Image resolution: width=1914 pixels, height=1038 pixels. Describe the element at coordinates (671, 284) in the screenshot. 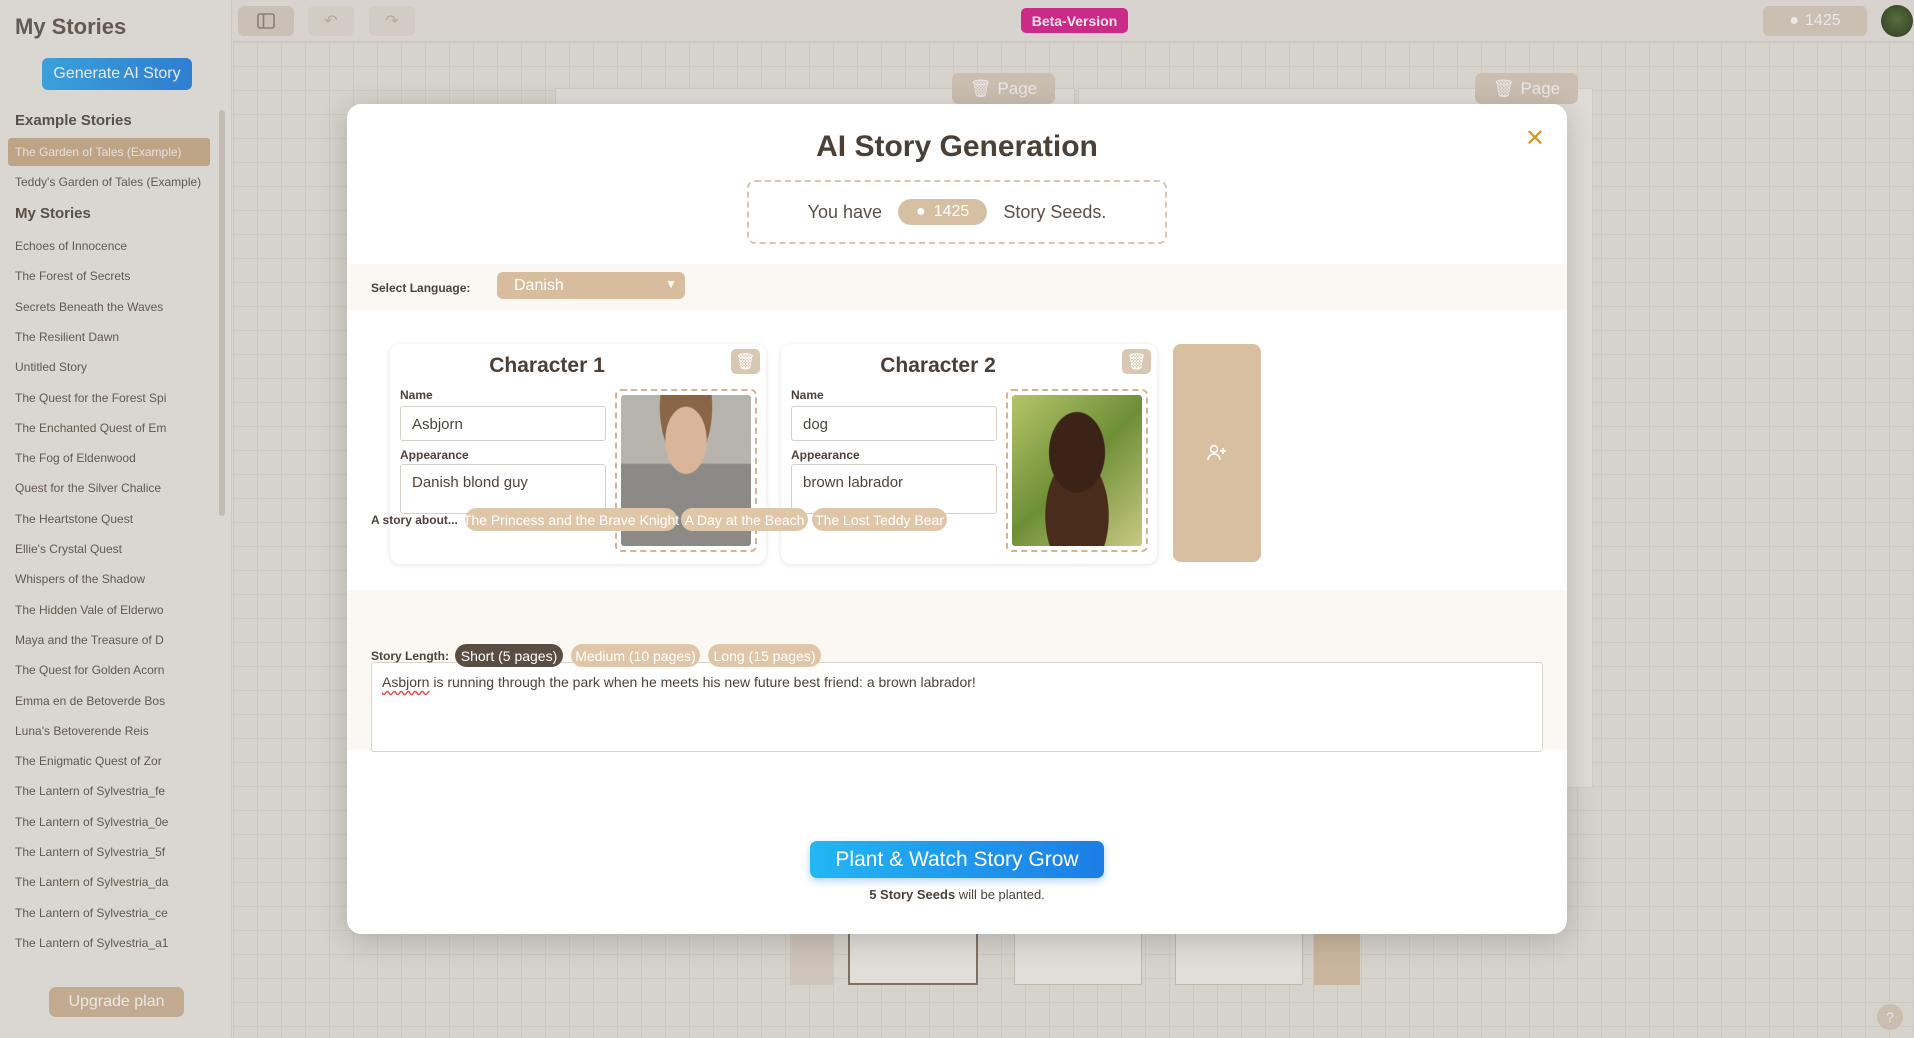

I see `chevron-down-icon: ▼` at that location.